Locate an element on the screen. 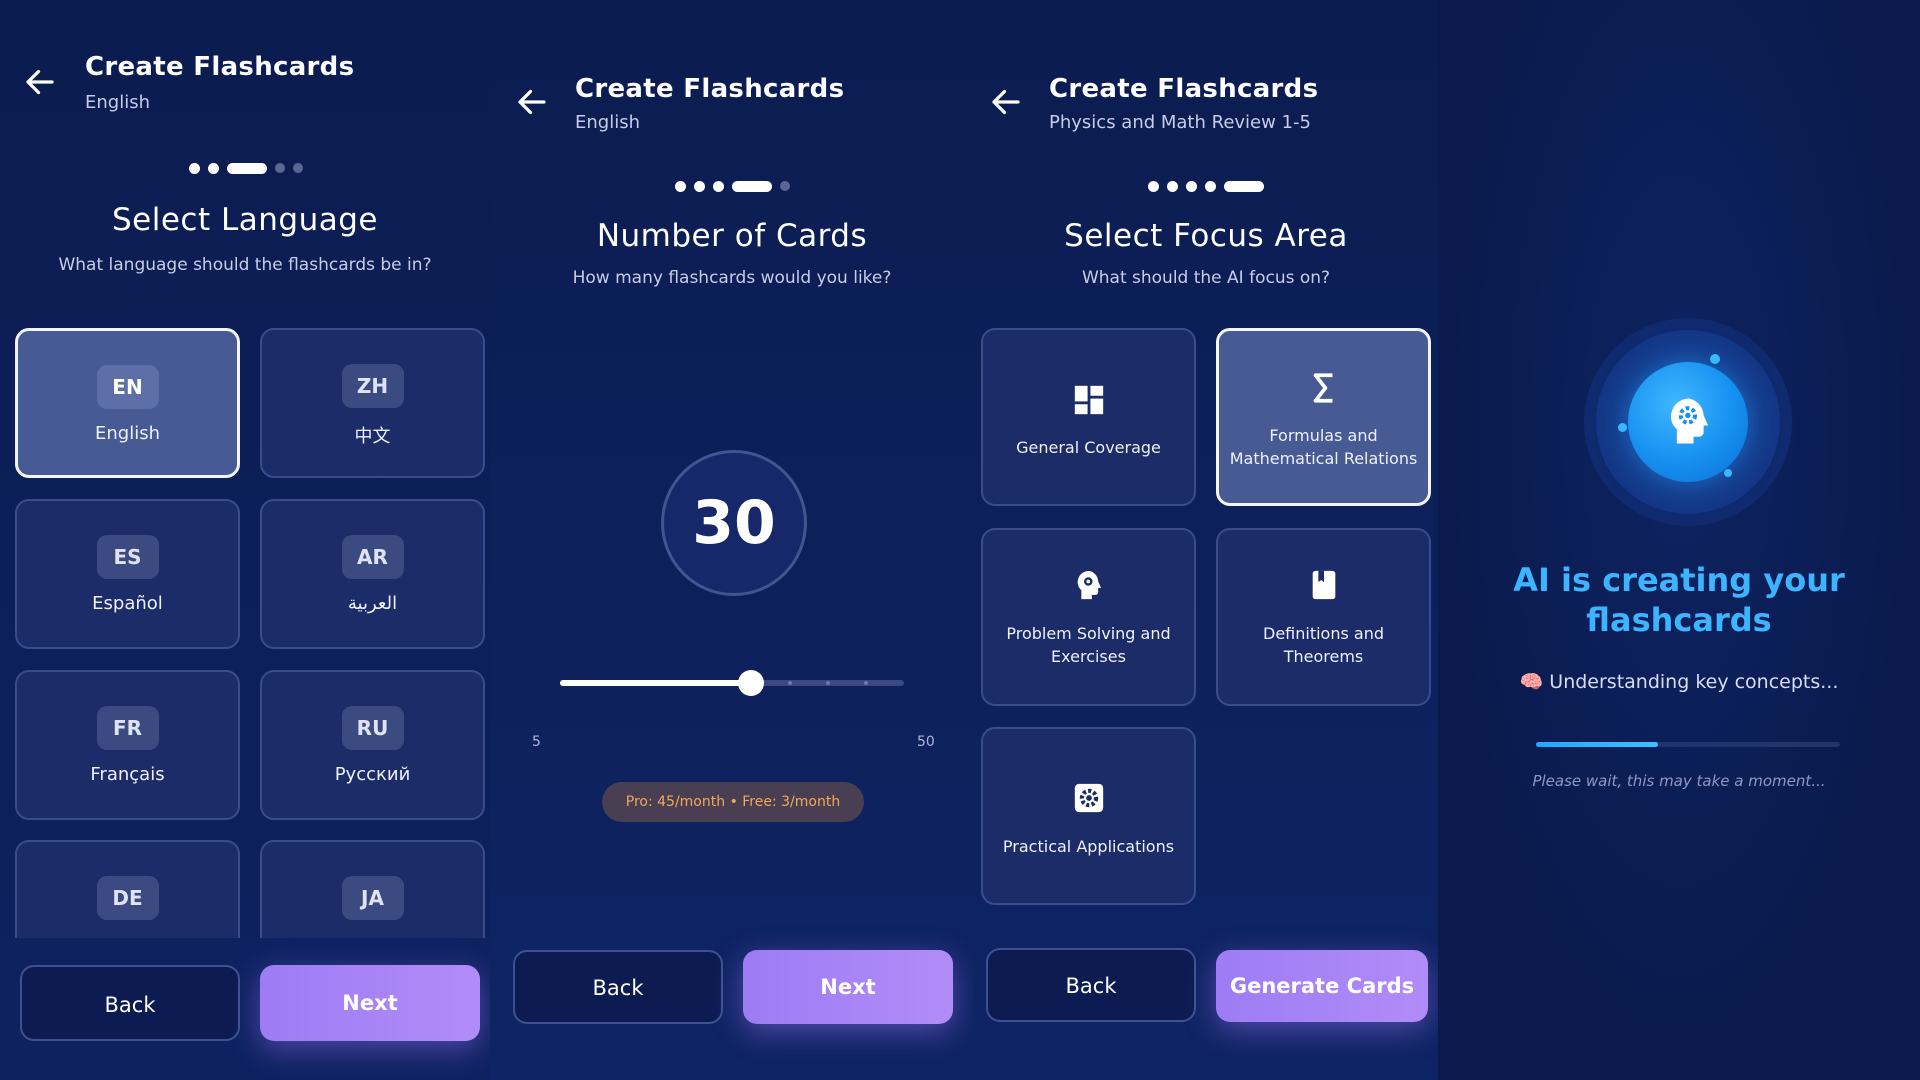  head-gear-icon is located at coordinates (1089, 585).